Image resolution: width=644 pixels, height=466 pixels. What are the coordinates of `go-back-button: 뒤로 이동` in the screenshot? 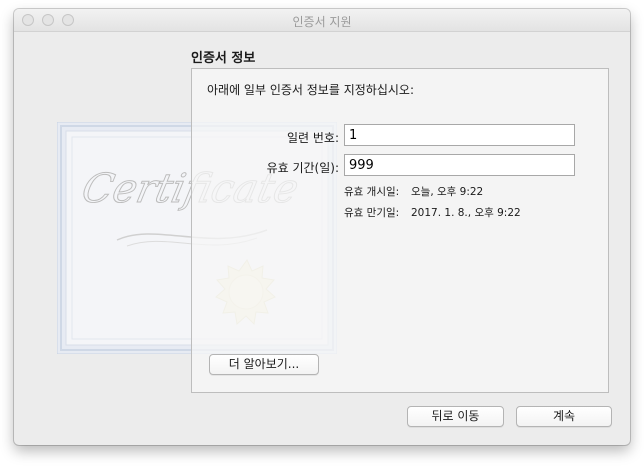 It's located at (455, 416).